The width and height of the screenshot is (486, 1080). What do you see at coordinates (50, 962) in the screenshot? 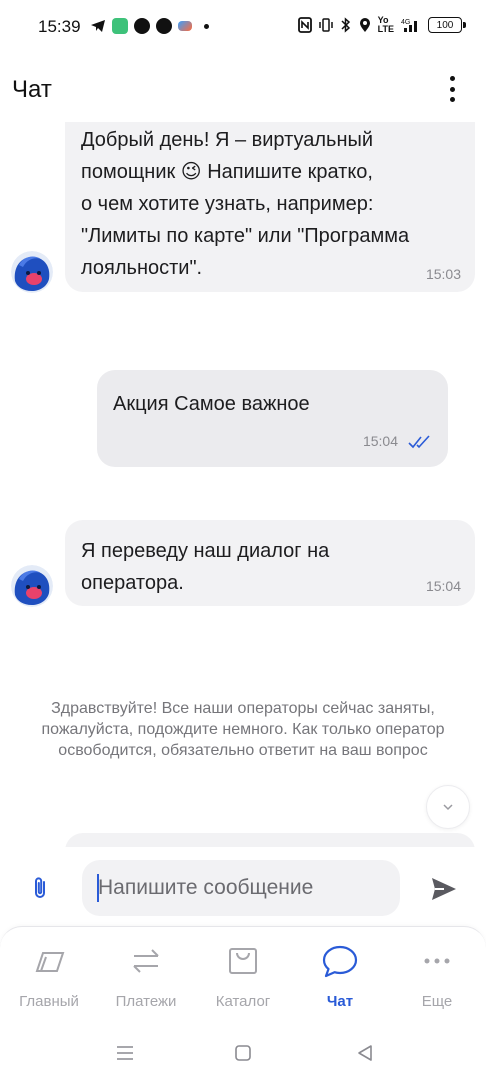
I see `home-card-icon` at bounding box center [50, 962].